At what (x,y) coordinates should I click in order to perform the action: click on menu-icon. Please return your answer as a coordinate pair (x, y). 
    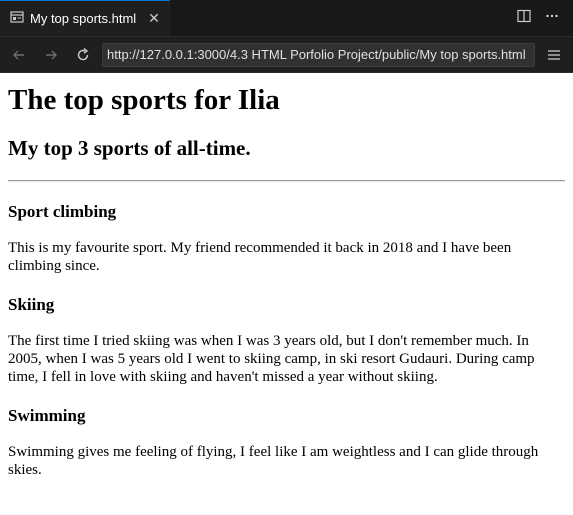
    Looking at the image, I should click on (554, 55).